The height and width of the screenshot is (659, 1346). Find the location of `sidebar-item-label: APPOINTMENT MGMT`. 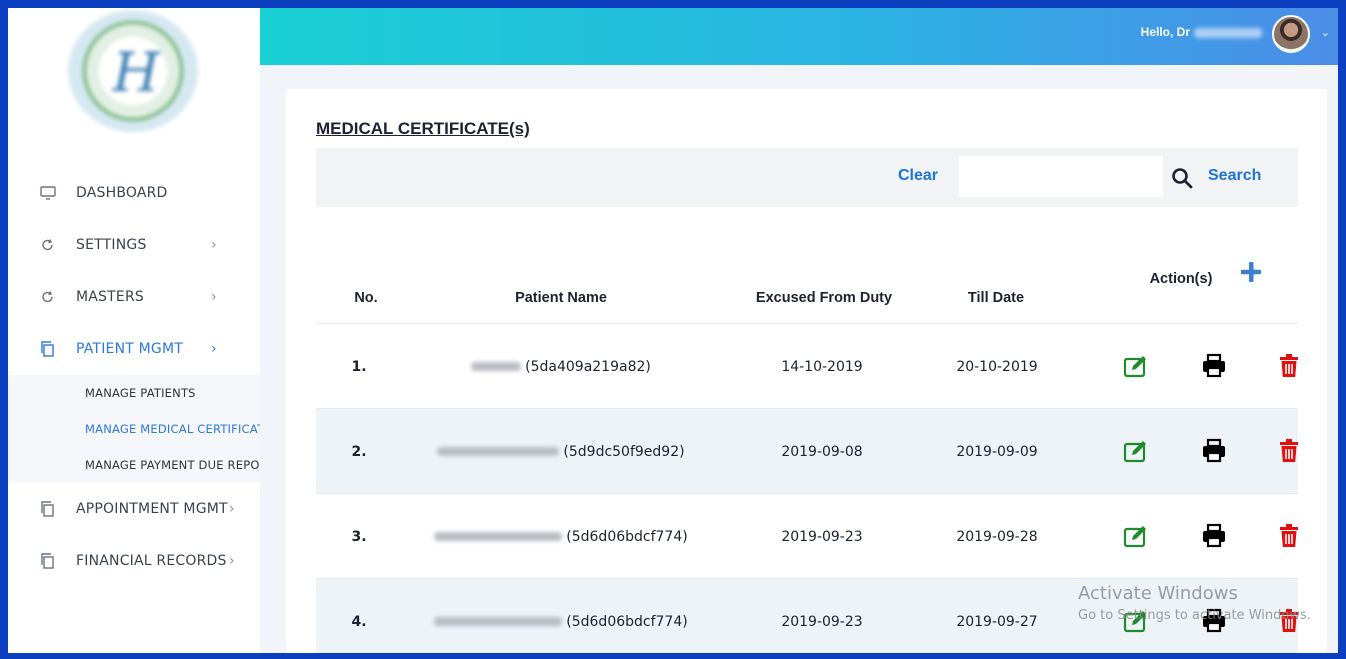

sidebar-item-label: APPOINTMENT MGMT is located at coordinates (152, 509).